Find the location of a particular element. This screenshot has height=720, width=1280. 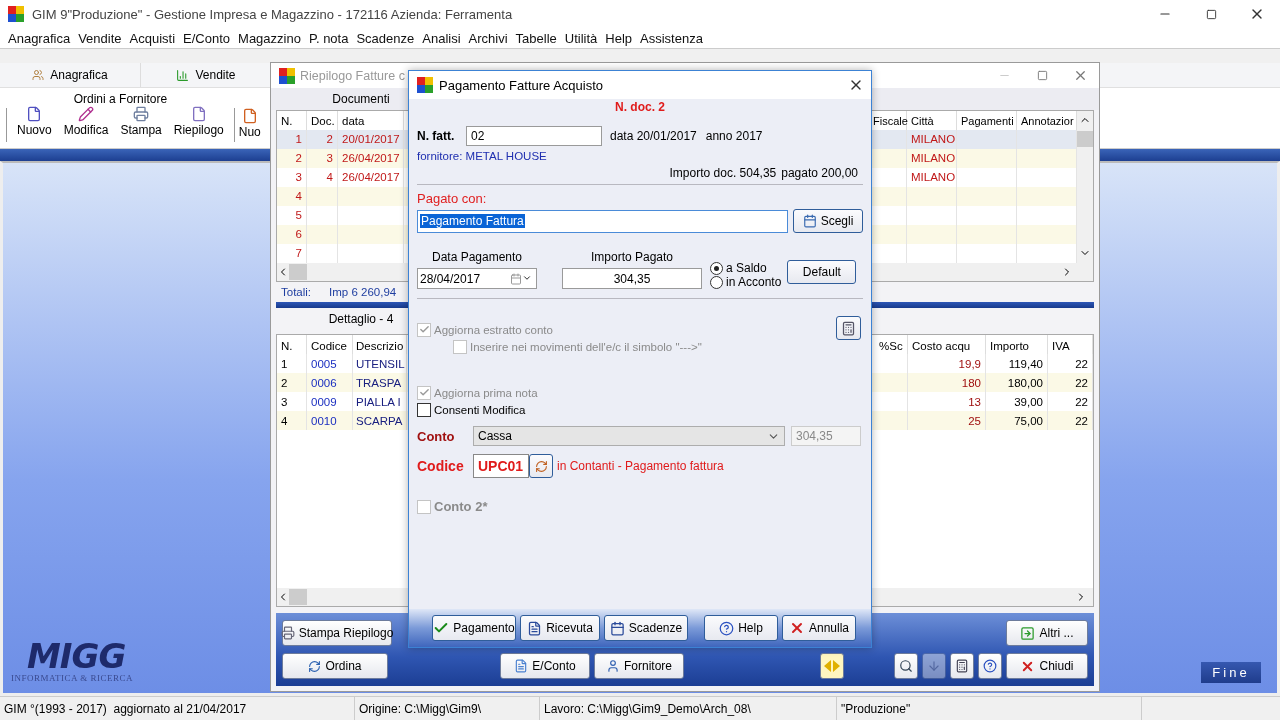

code-description: in Contanti - Pagamento fattura is located at coordinates (640, 466).